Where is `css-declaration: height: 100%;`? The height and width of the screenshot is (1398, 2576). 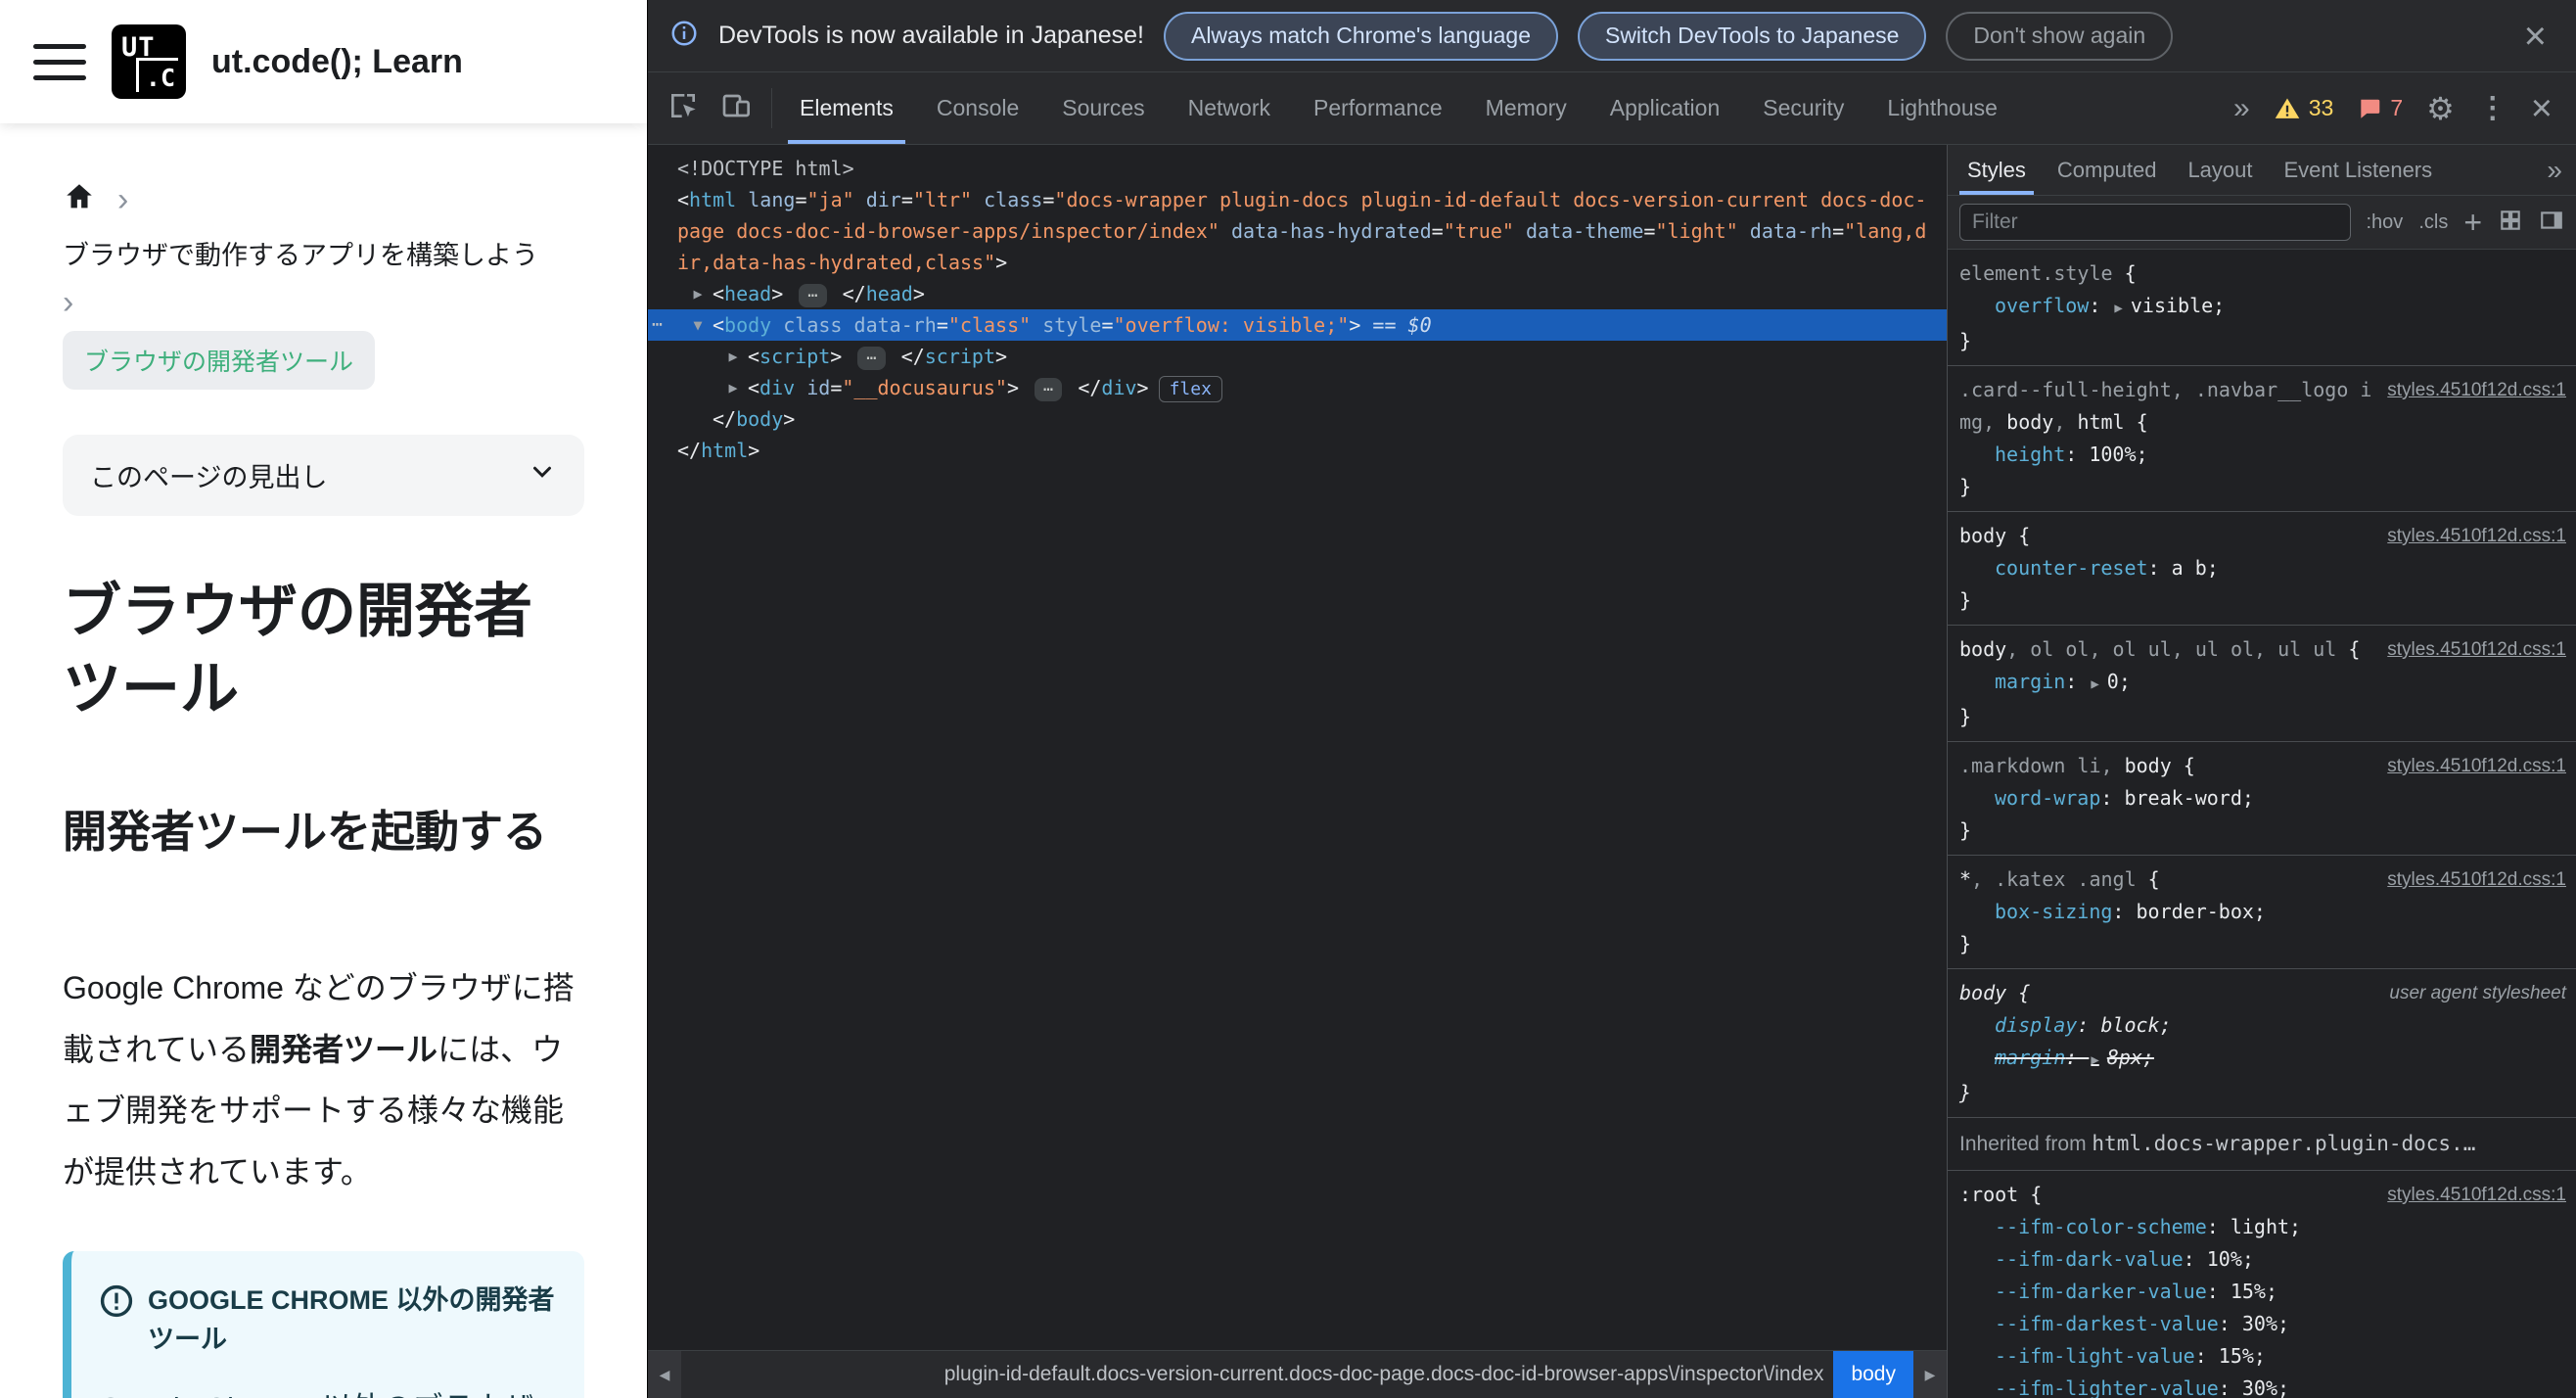 css-declaration: height: 100%; is located at coordinates (2263, 455).